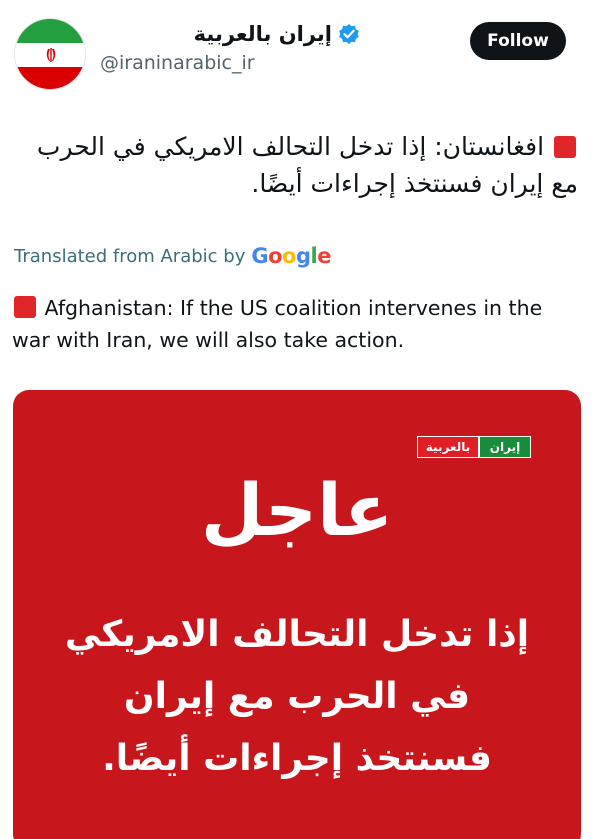 This screenshot has height=839, width=592. I want to click on display-name: إيران بالعربية, so click(263, 34).